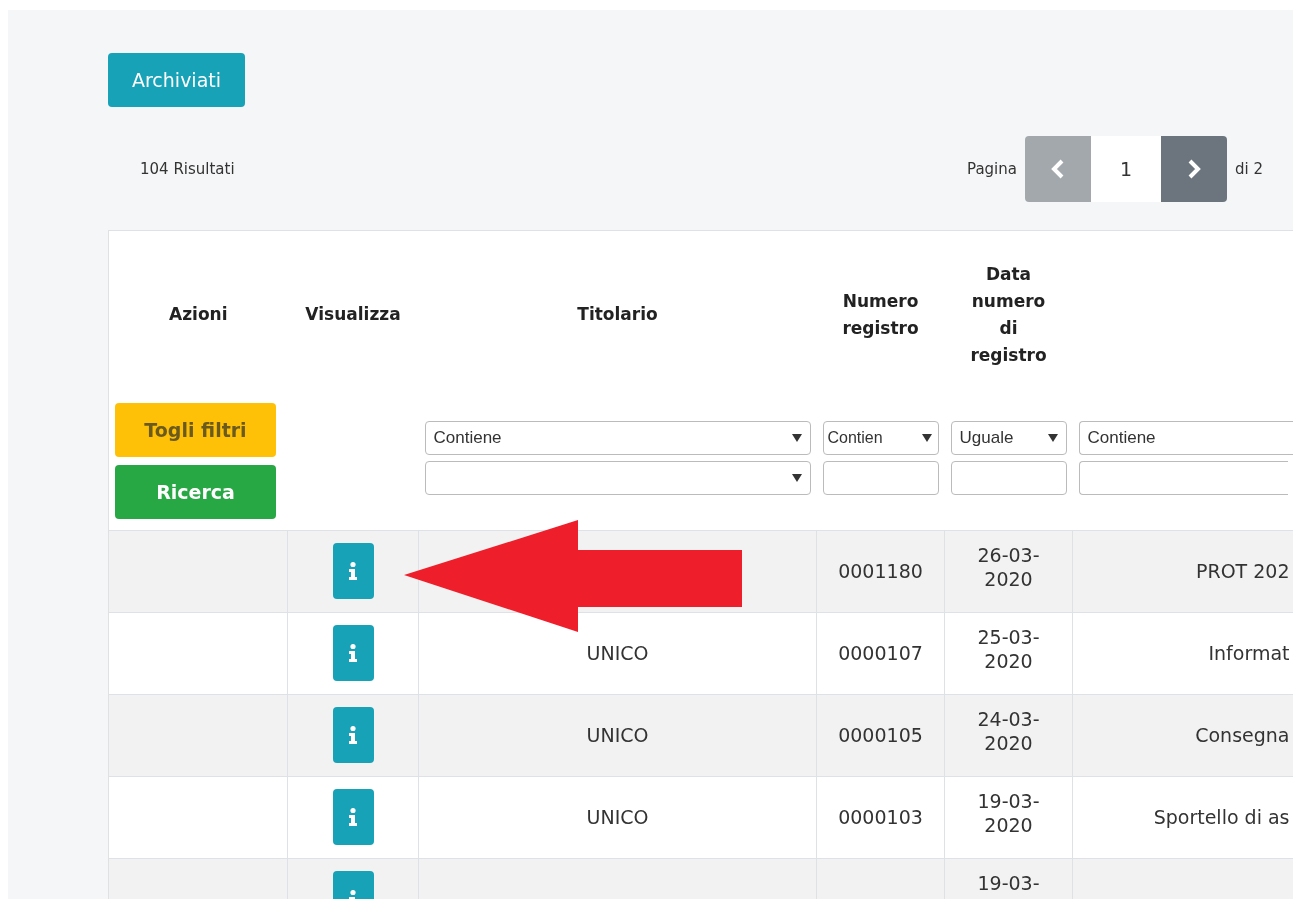  Describe the element at coordinates (353, 314) in the screenshot. I see `column-header: Visualizza` at that location.